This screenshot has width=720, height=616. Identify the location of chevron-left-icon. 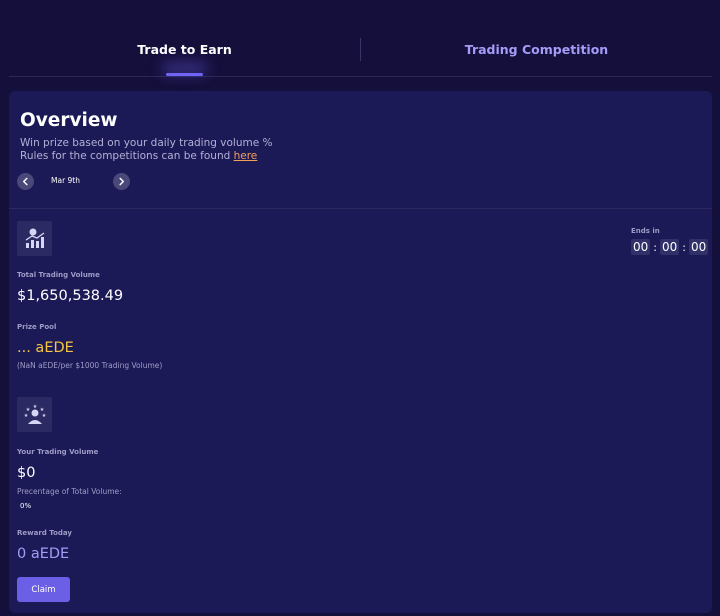
(25, 181).